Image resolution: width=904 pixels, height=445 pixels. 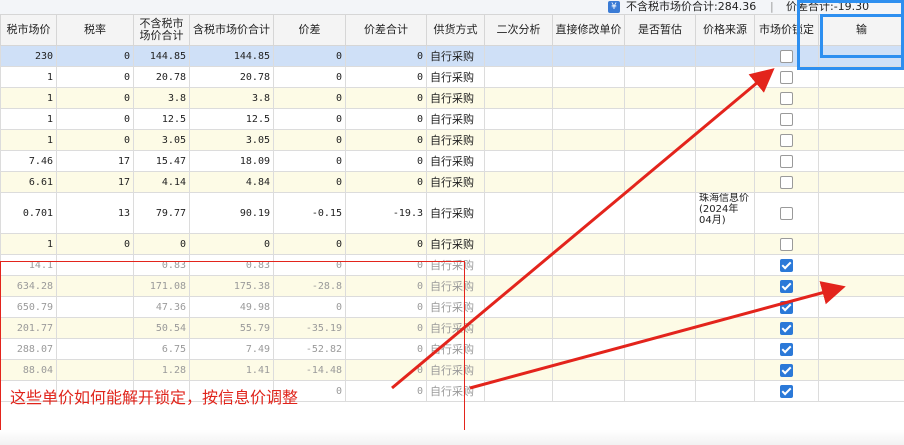 I want to click on table-cell: 50.54, so click(x=161, y=328).